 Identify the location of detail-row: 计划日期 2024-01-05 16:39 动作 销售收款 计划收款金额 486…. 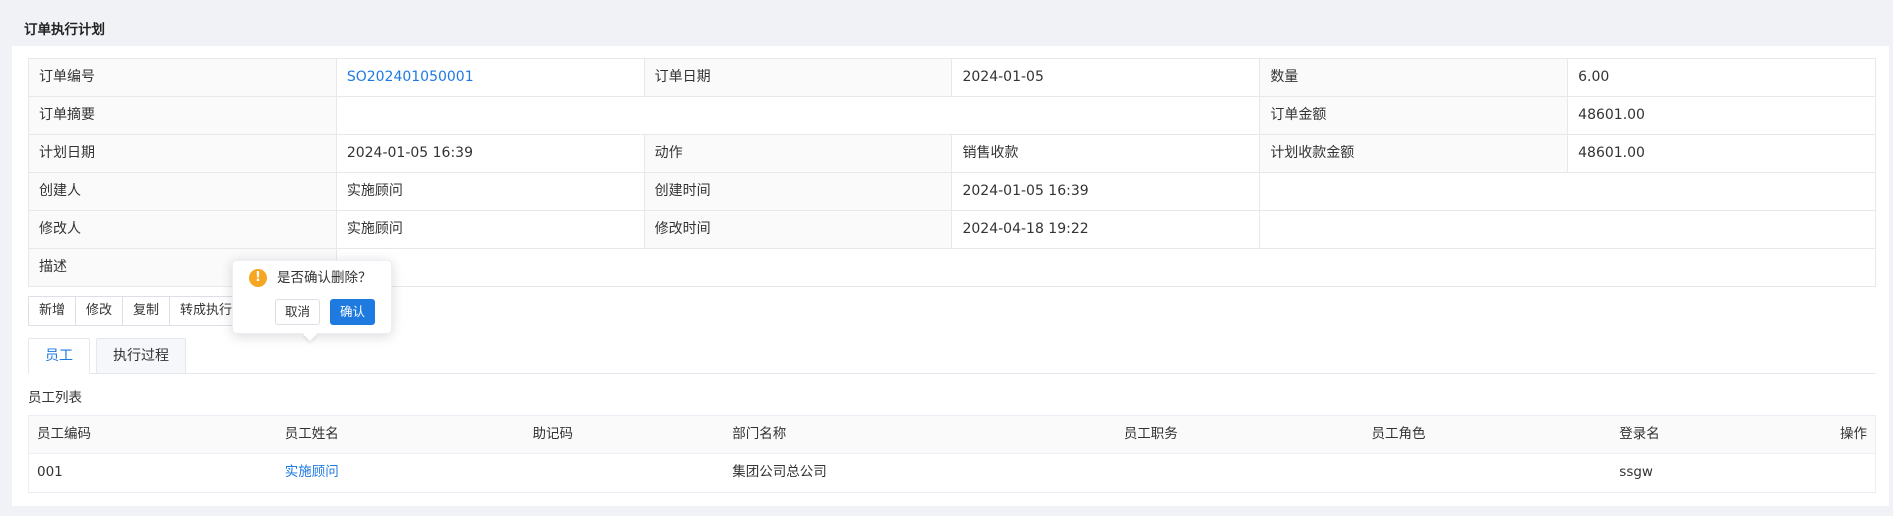
(952, 154).